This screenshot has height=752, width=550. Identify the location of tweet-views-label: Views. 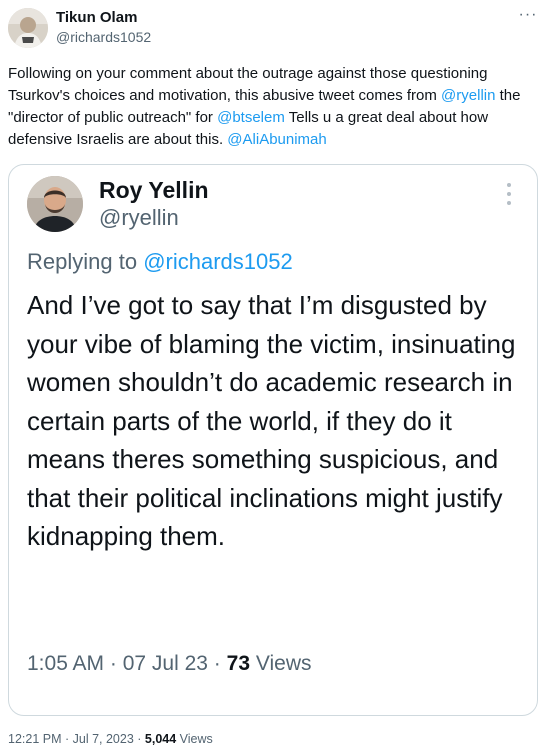
(196, 739).